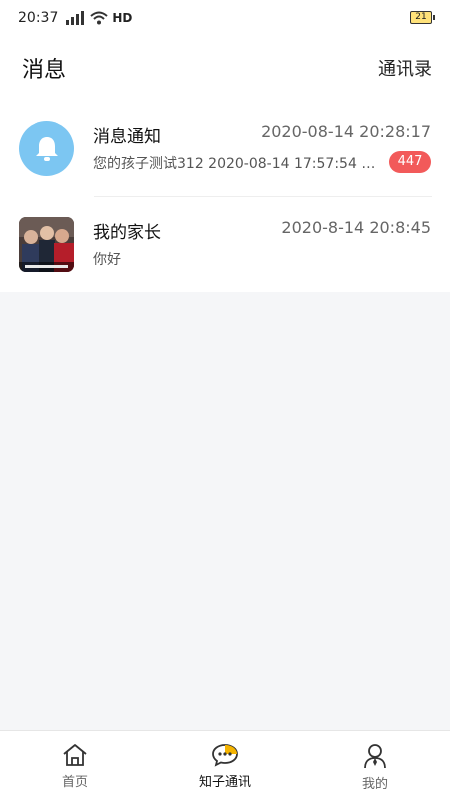  I want to click on bell-icon, so click(46, 148).